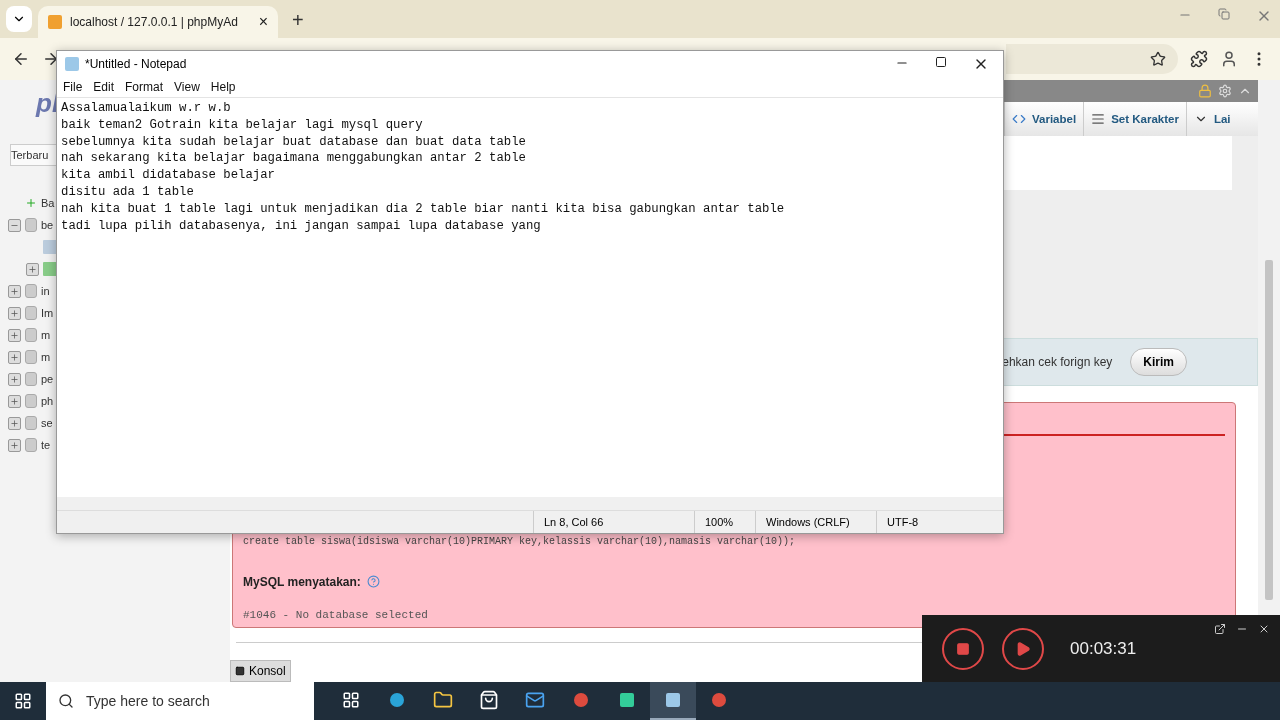 The height and width of the screenshot is (720, 1280). What do you see at coordinates (613, 522) in the screenshot?
I see `status-text: Ln 8, Col 66` at bounding box center [613, 522].